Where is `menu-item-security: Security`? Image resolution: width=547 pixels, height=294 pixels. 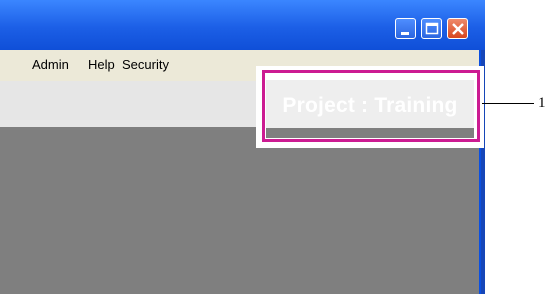 menu-item-security: Security is located at coordinates (145, 64).